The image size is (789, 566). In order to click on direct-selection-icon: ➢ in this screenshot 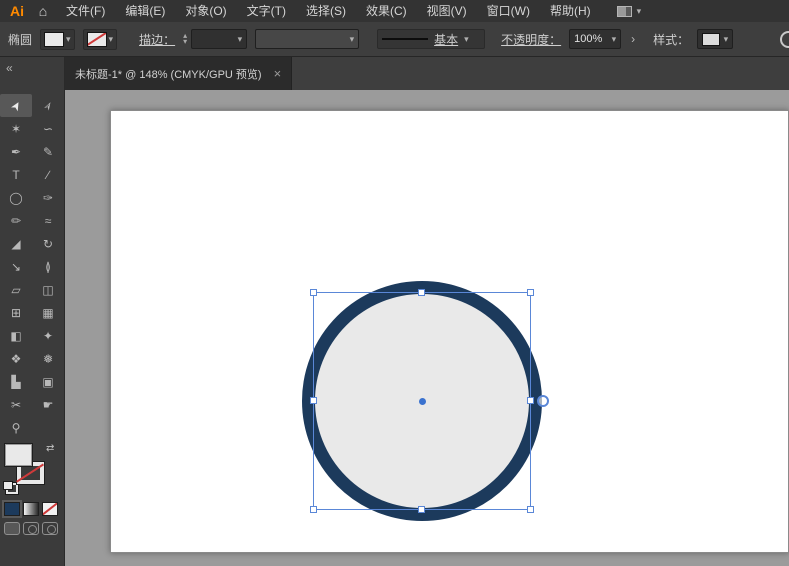, I will do `click(48, 105)`.